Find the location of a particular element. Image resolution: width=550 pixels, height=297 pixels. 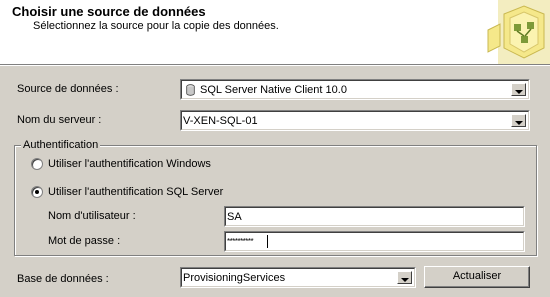

username-label: Nom d'utilisateur : is located at coordinates (92, 216).